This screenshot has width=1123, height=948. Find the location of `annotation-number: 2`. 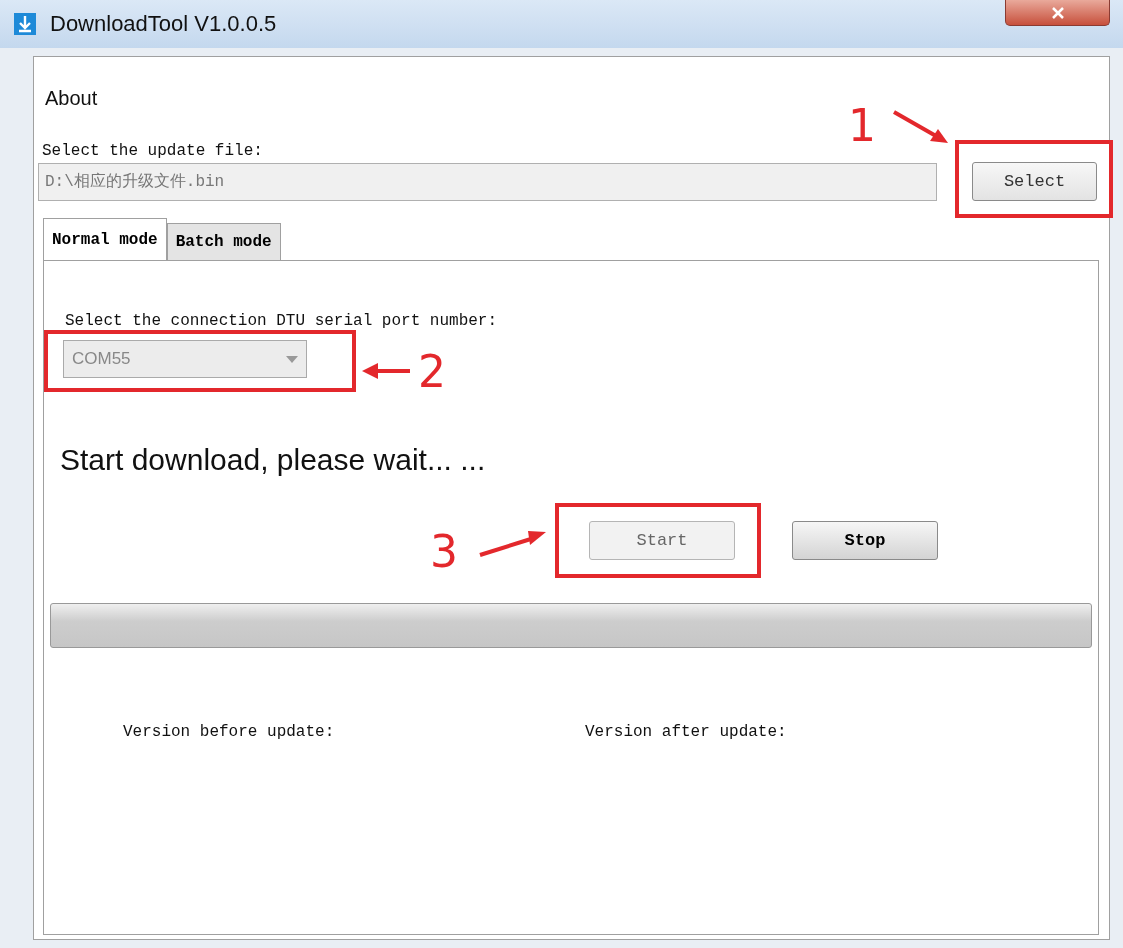

annotation-number: 2 is located at coordinates (432, 372).